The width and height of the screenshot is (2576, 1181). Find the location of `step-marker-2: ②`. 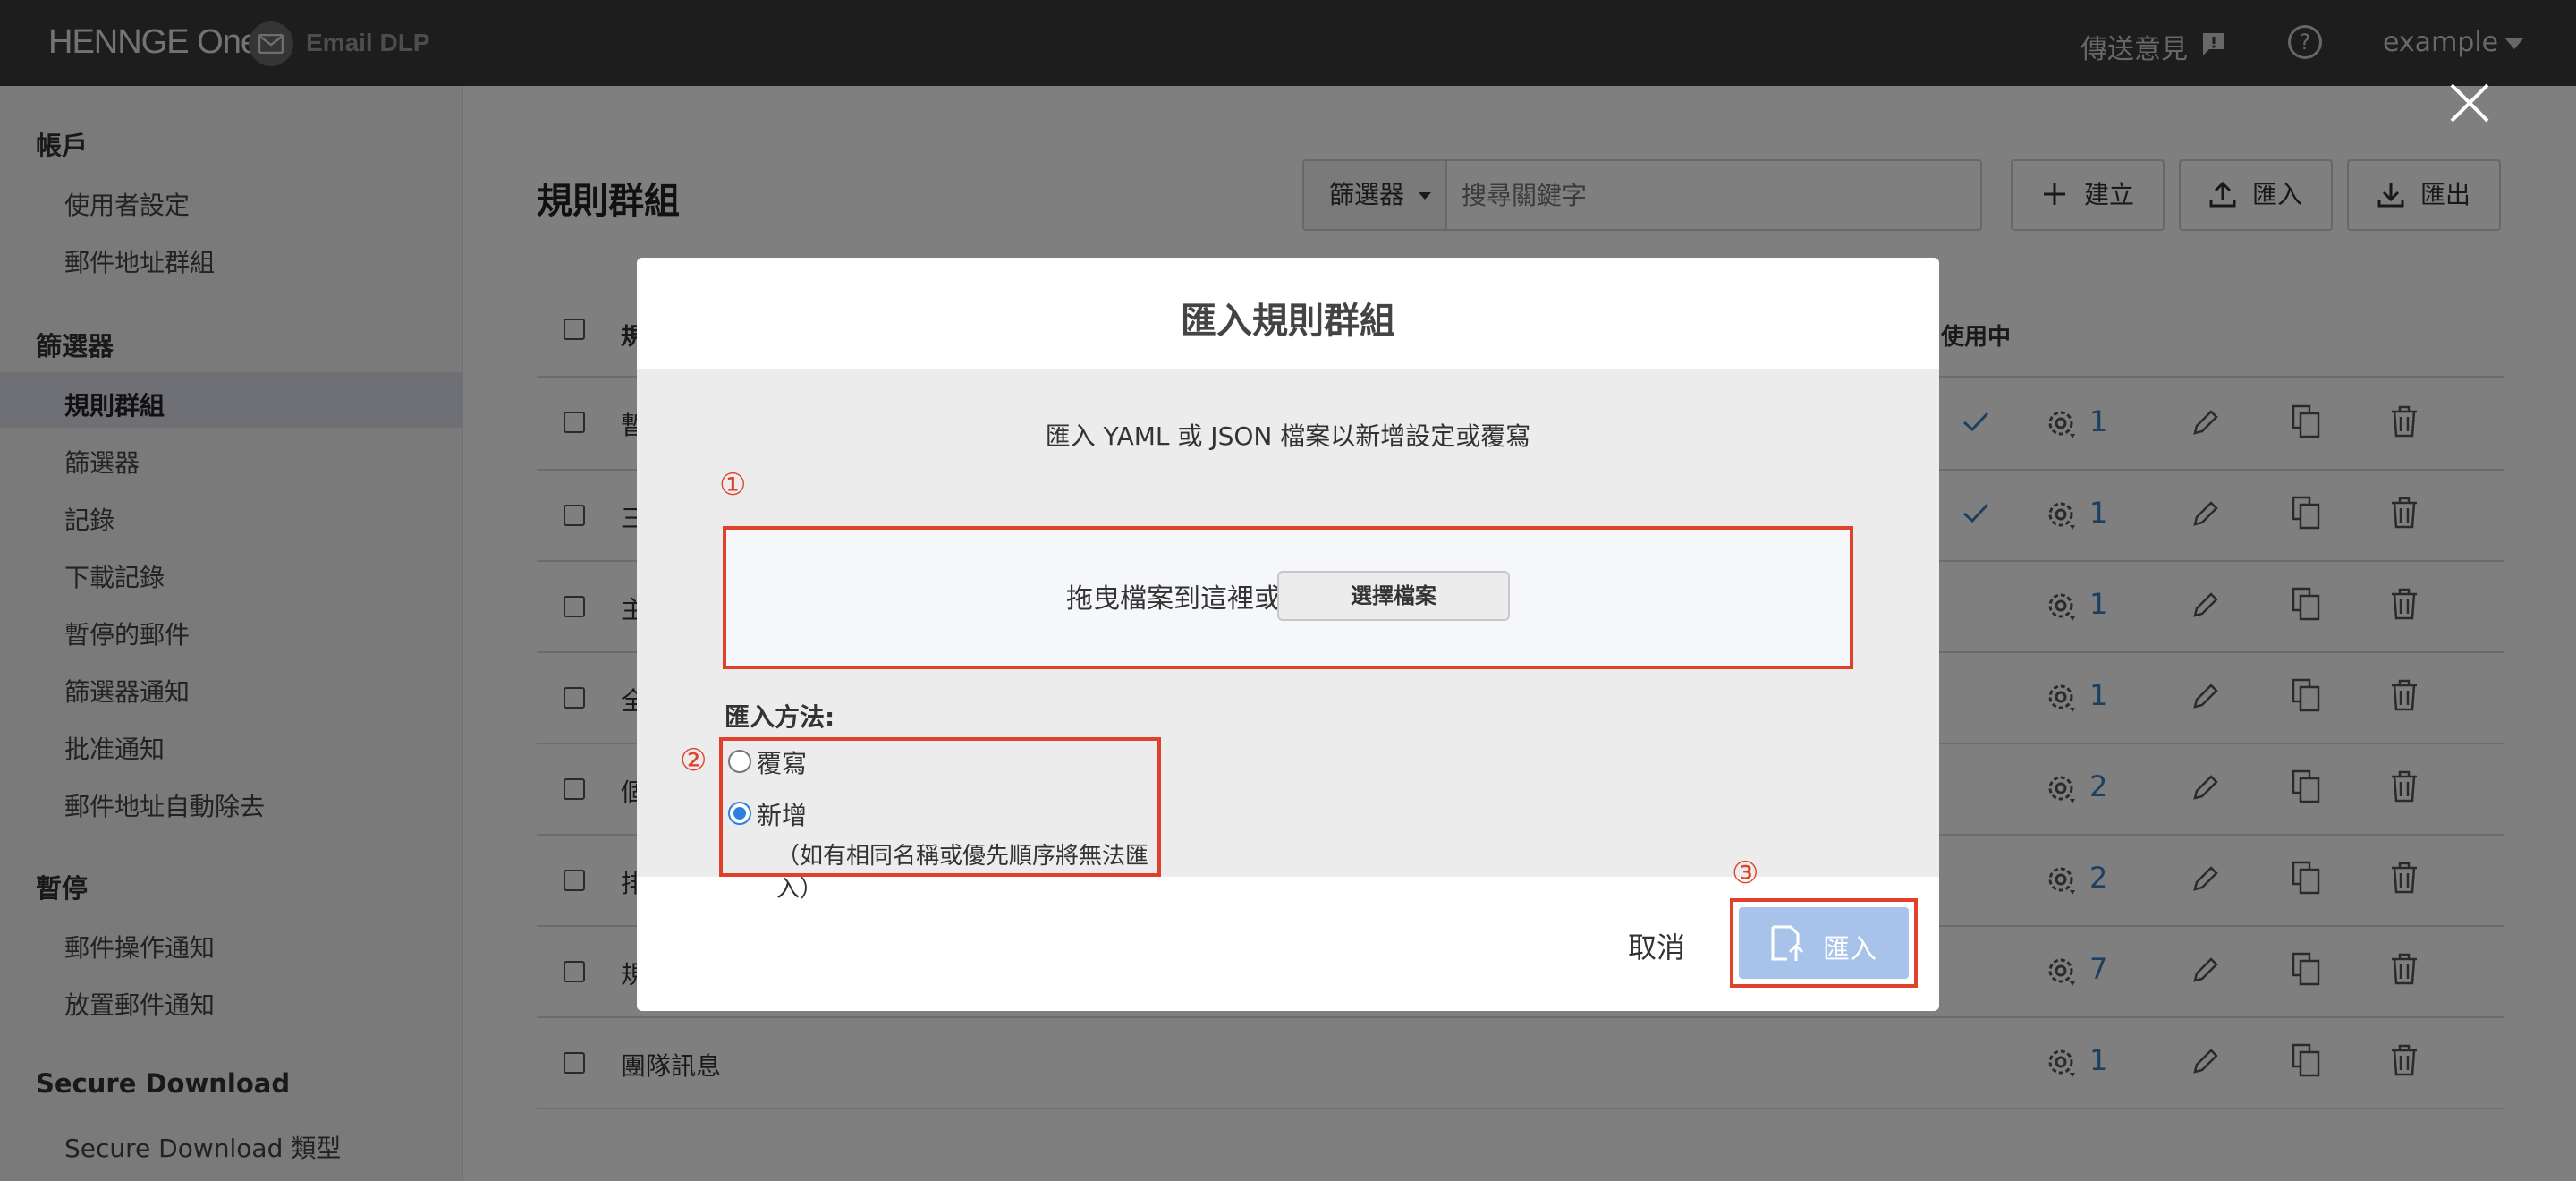

step-marker-2: ② is located at coordinates (694, 760).